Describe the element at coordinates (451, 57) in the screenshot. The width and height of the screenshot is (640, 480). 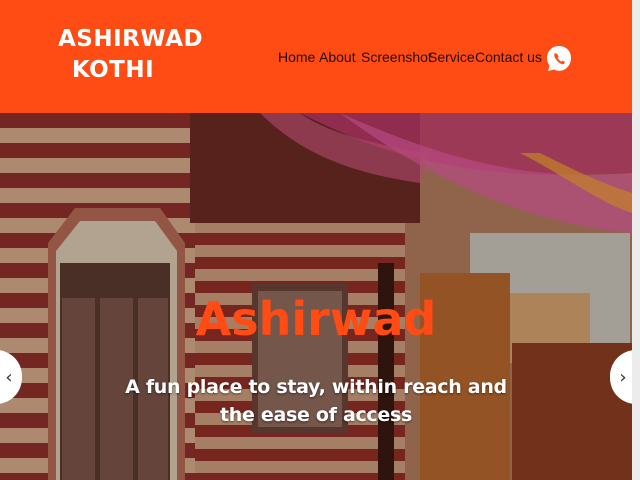
I see `nav-service: Service` at that location.